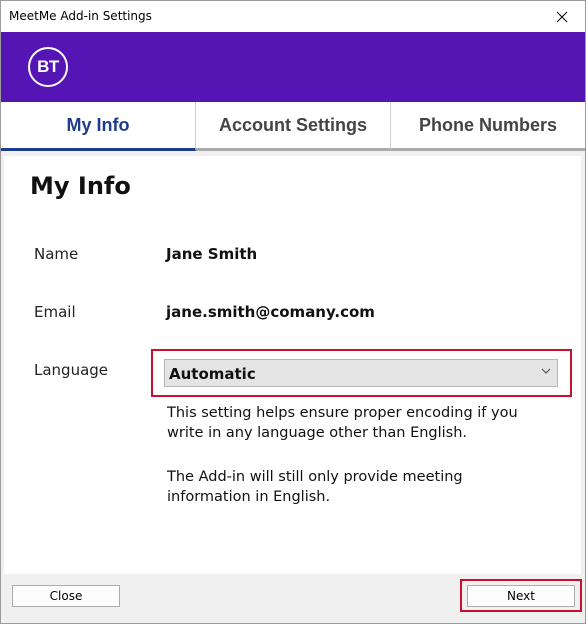 This screenshot has width=586, height=624. Describe the element at coordinates (55, 312) in the screenshot. I see `email-label: Email` at that location.